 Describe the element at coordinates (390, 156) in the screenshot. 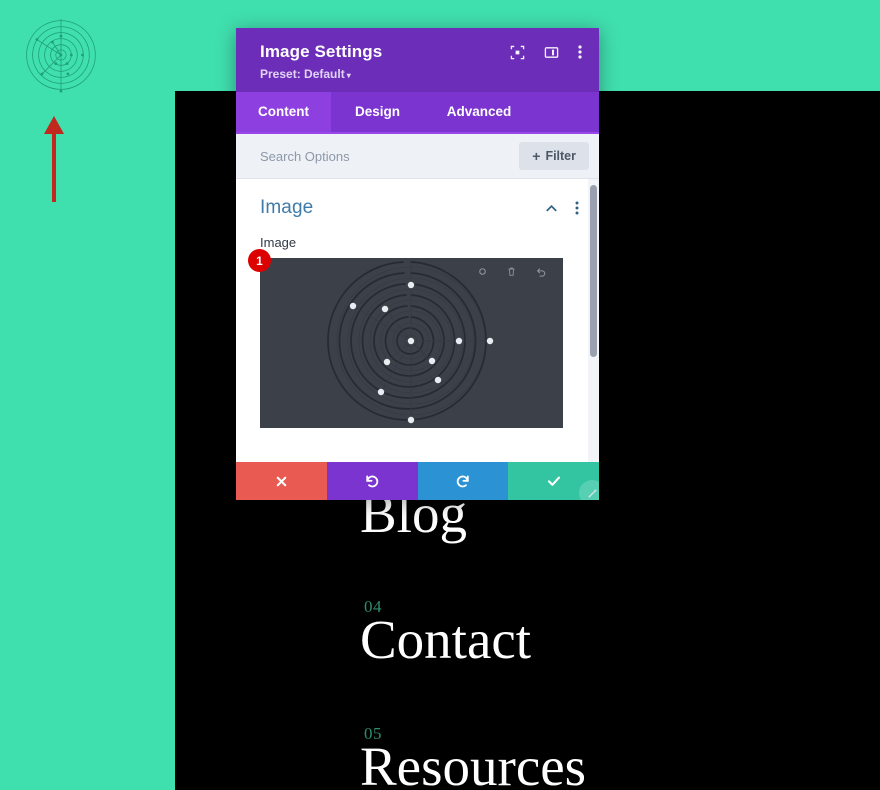

I see `search-input` at that location.